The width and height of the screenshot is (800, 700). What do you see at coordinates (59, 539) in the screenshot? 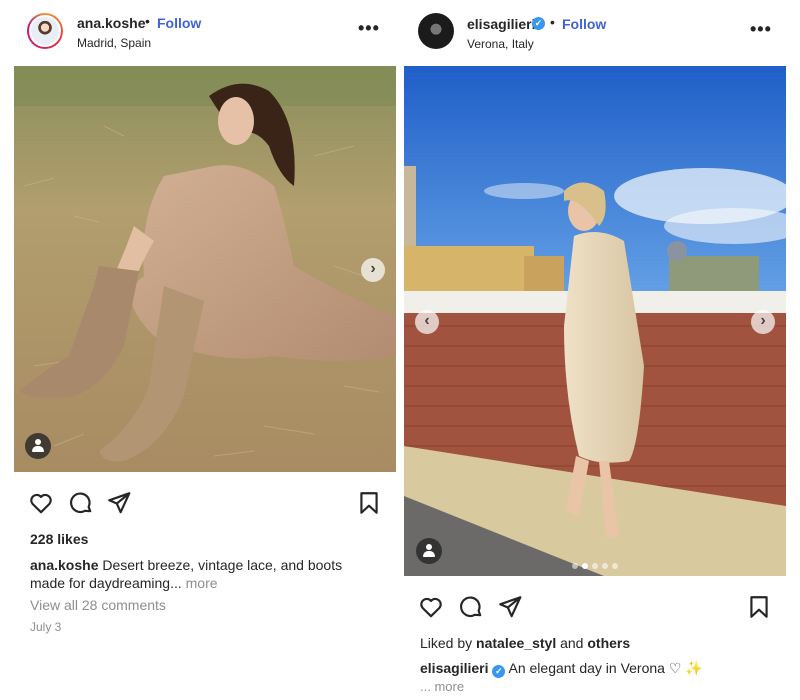
I see `likes-count: 228 likes` at bounding box center [59, 539].